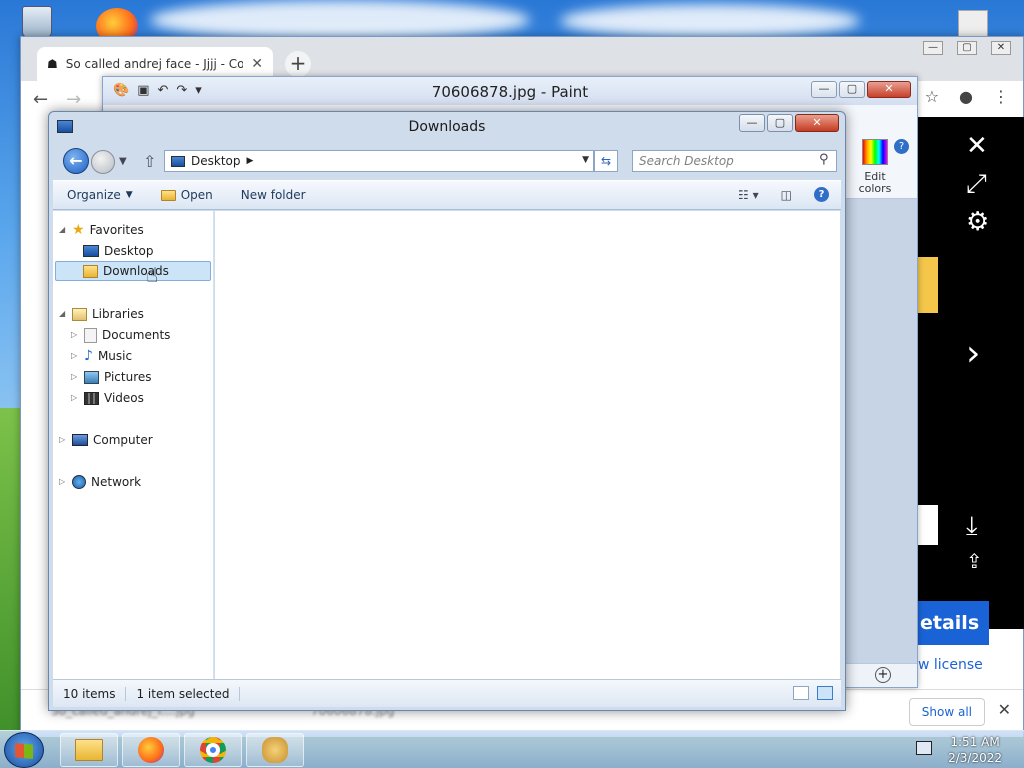 This screenshot has width=1024, height=768. Describe the element at coordinates (932, 96) in the screenshot. I see `star-icon: ☆` at that location.